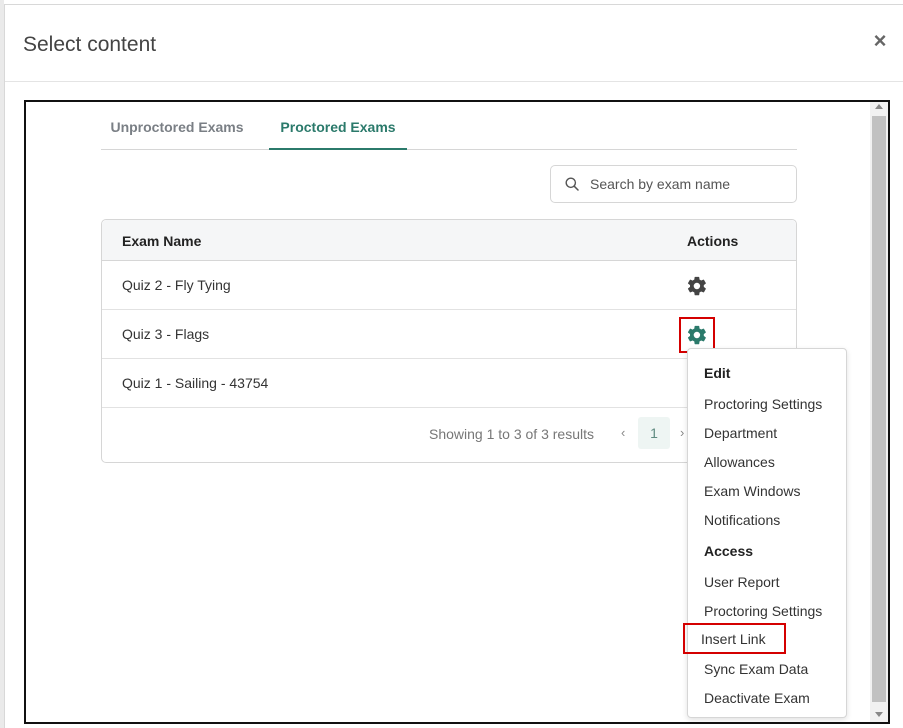  I want to click on menu-item-allowances: Allowances, so click(739, 462).